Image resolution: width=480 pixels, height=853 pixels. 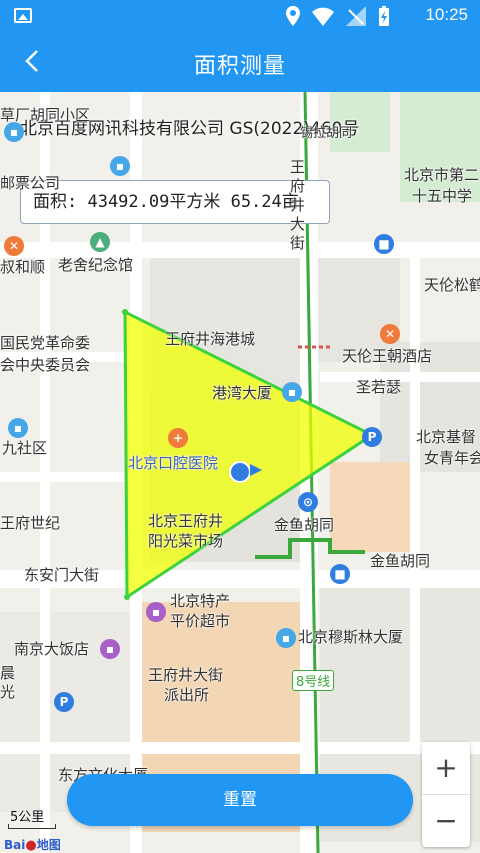 What do you see at coordinates (446, 437) in the screenshot?
I see `map-label: 北京基督` at bounding box center [446, 437].